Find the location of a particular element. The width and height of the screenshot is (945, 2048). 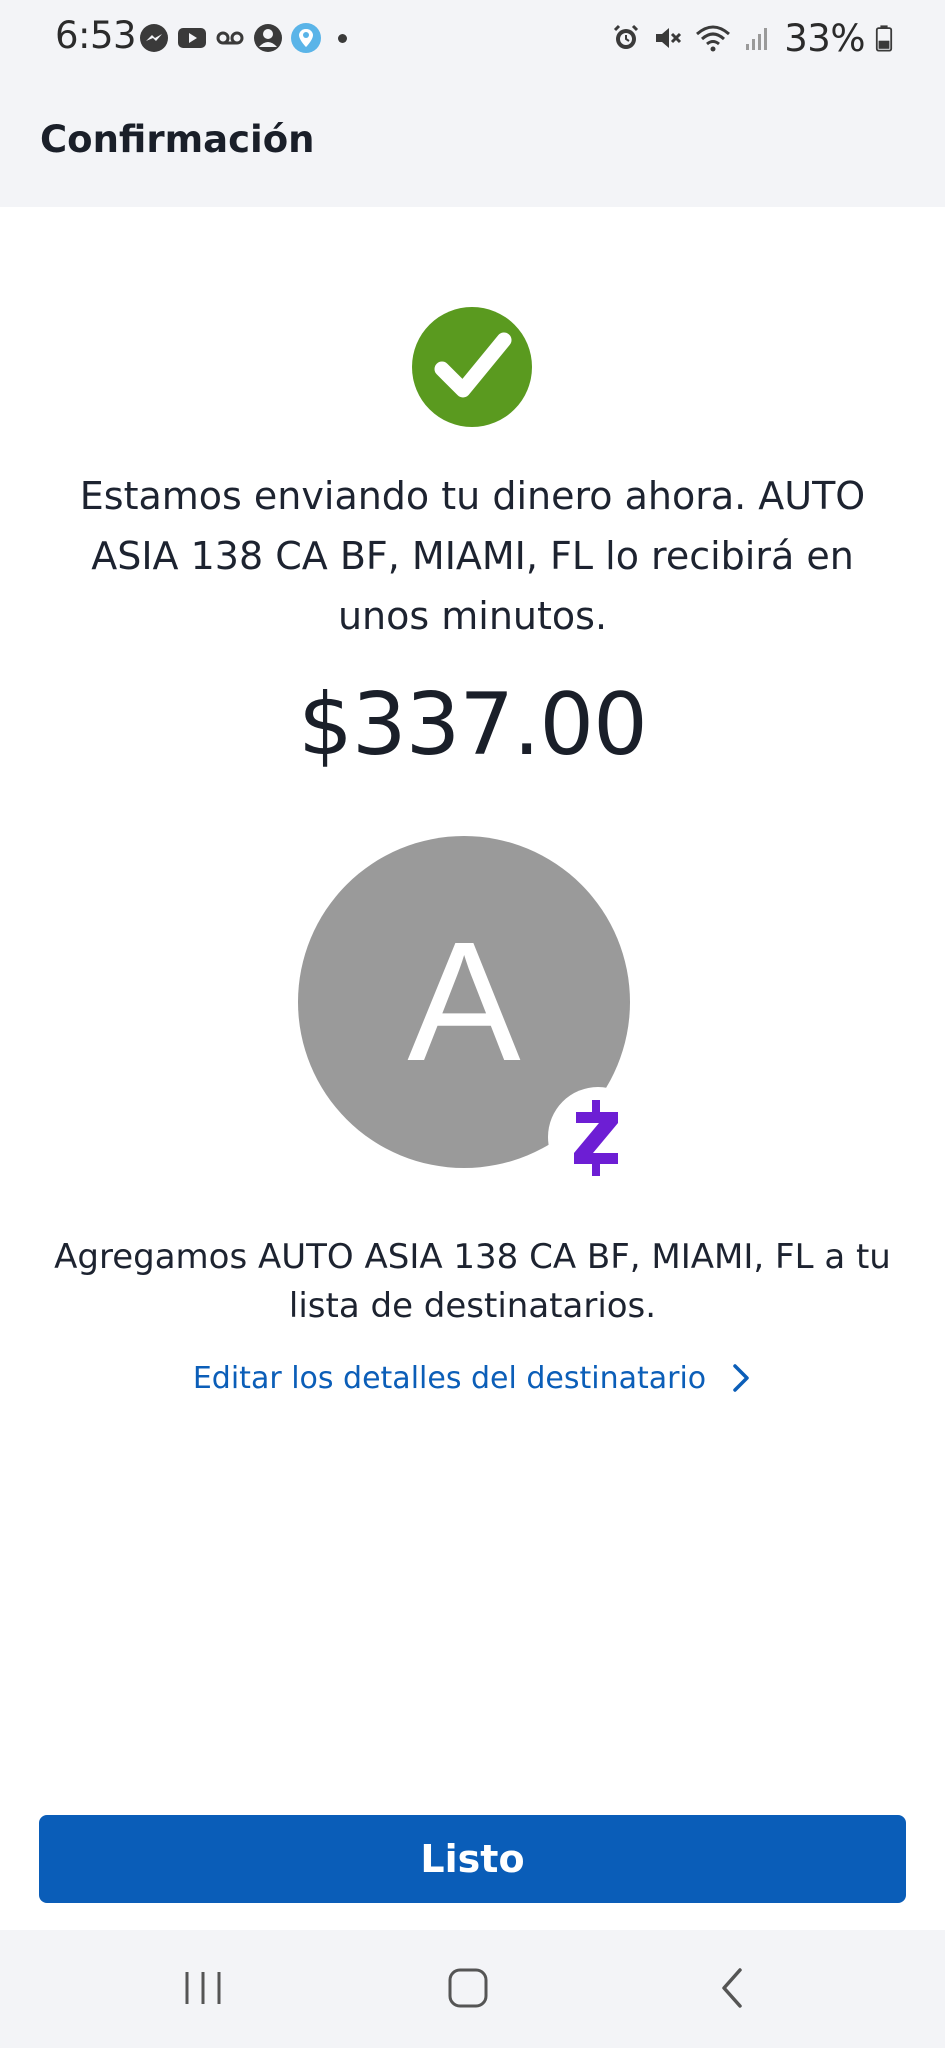

done-button: Listo is located at coordinates (472, 1859).